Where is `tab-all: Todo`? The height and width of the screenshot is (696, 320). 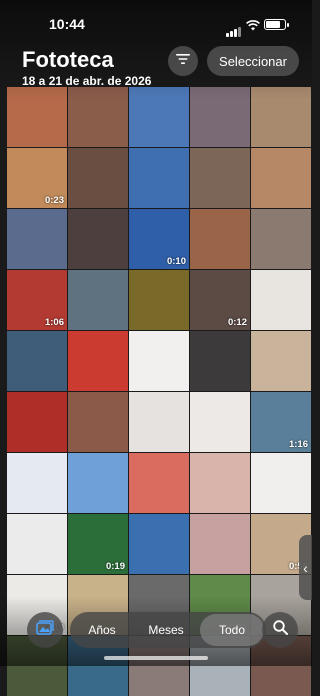 tab-all: Todo is located at coordinates (232, 630).